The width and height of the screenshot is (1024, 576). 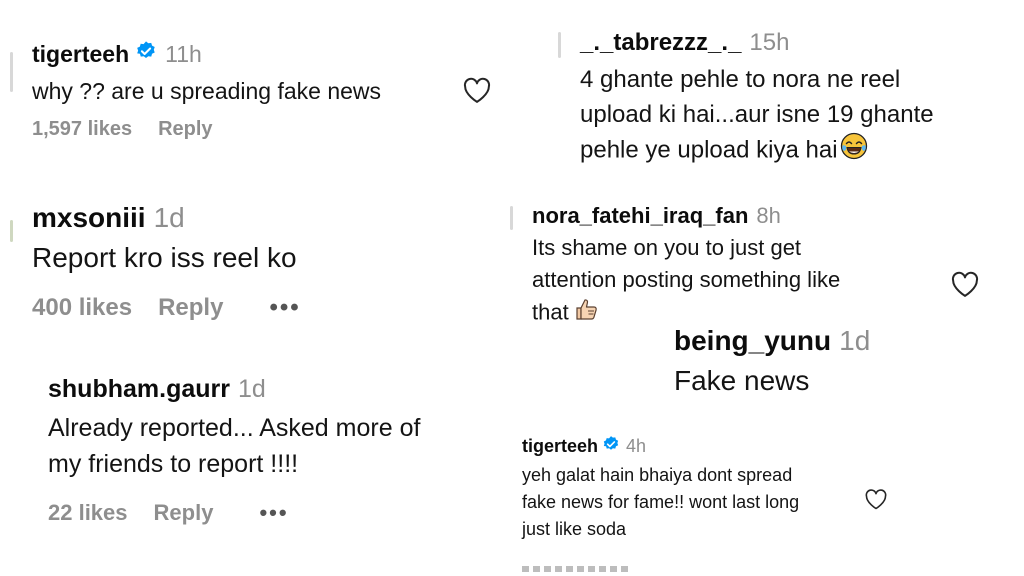 What do you see at coordinates (89, 218) in the screenshot?
I see `comment-username: mxsoniii` at bounding box center [89, 218].